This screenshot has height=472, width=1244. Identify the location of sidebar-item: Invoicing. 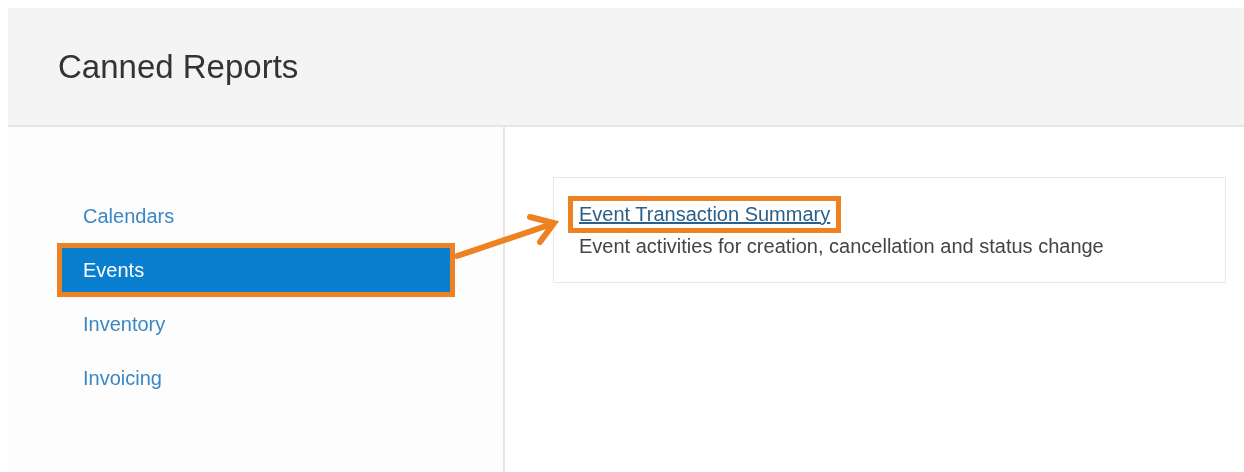
(256, 378).